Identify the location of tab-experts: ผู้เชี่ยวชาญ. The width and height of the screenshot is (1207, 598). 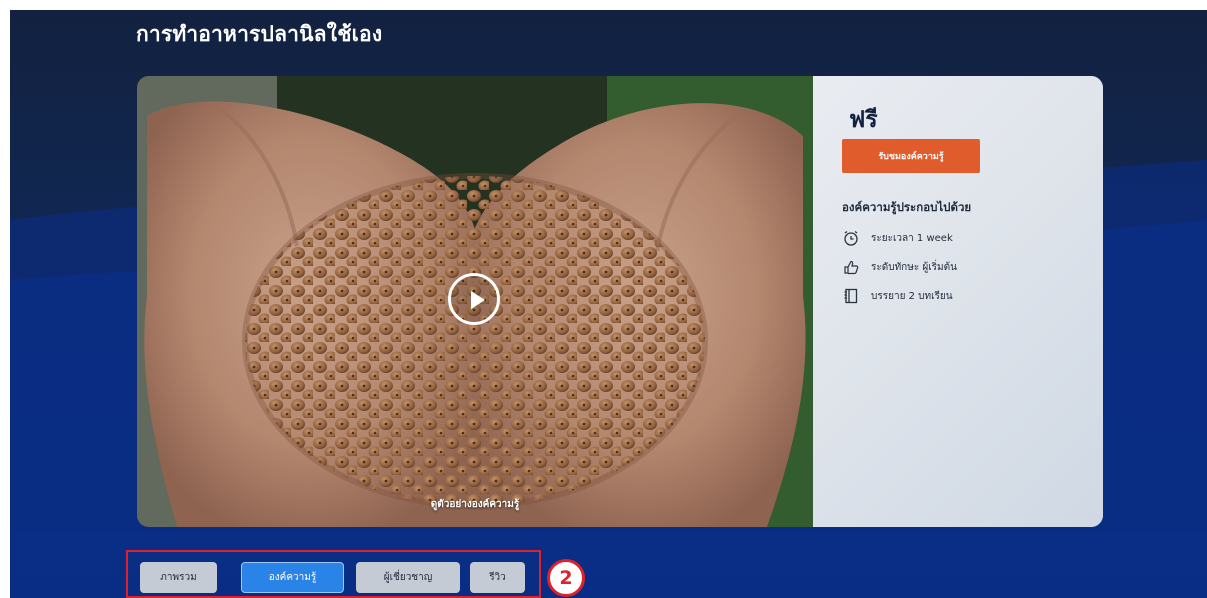
(408, 577).